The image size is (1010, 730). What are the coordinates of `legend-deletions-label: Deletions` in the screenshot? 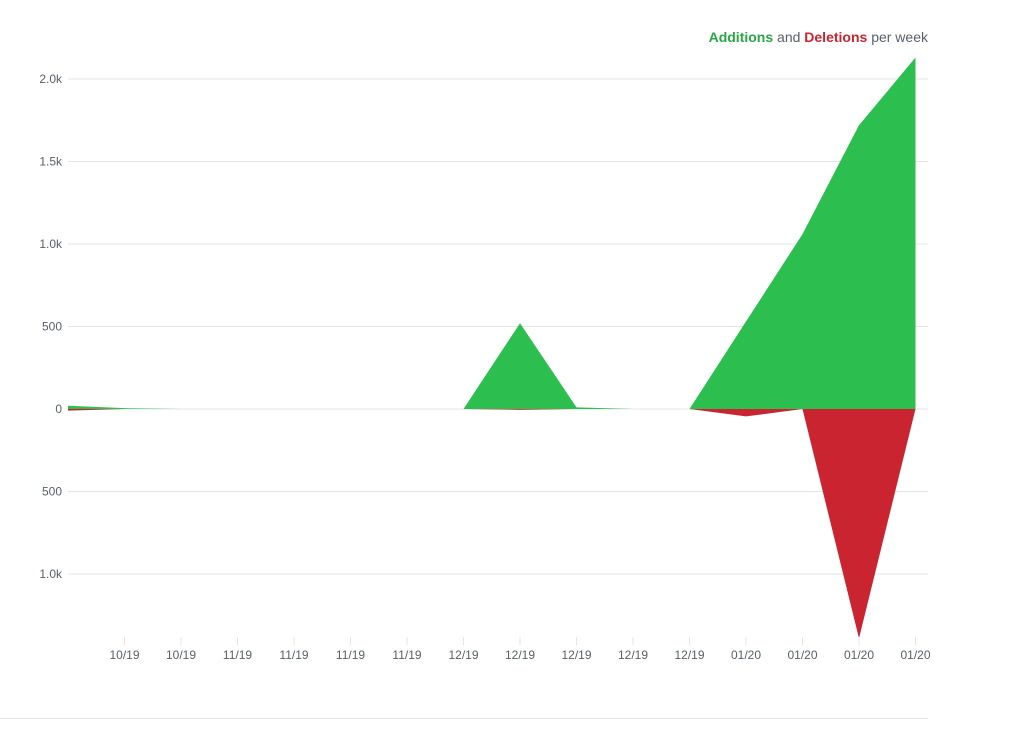 It's located at (836, 37).